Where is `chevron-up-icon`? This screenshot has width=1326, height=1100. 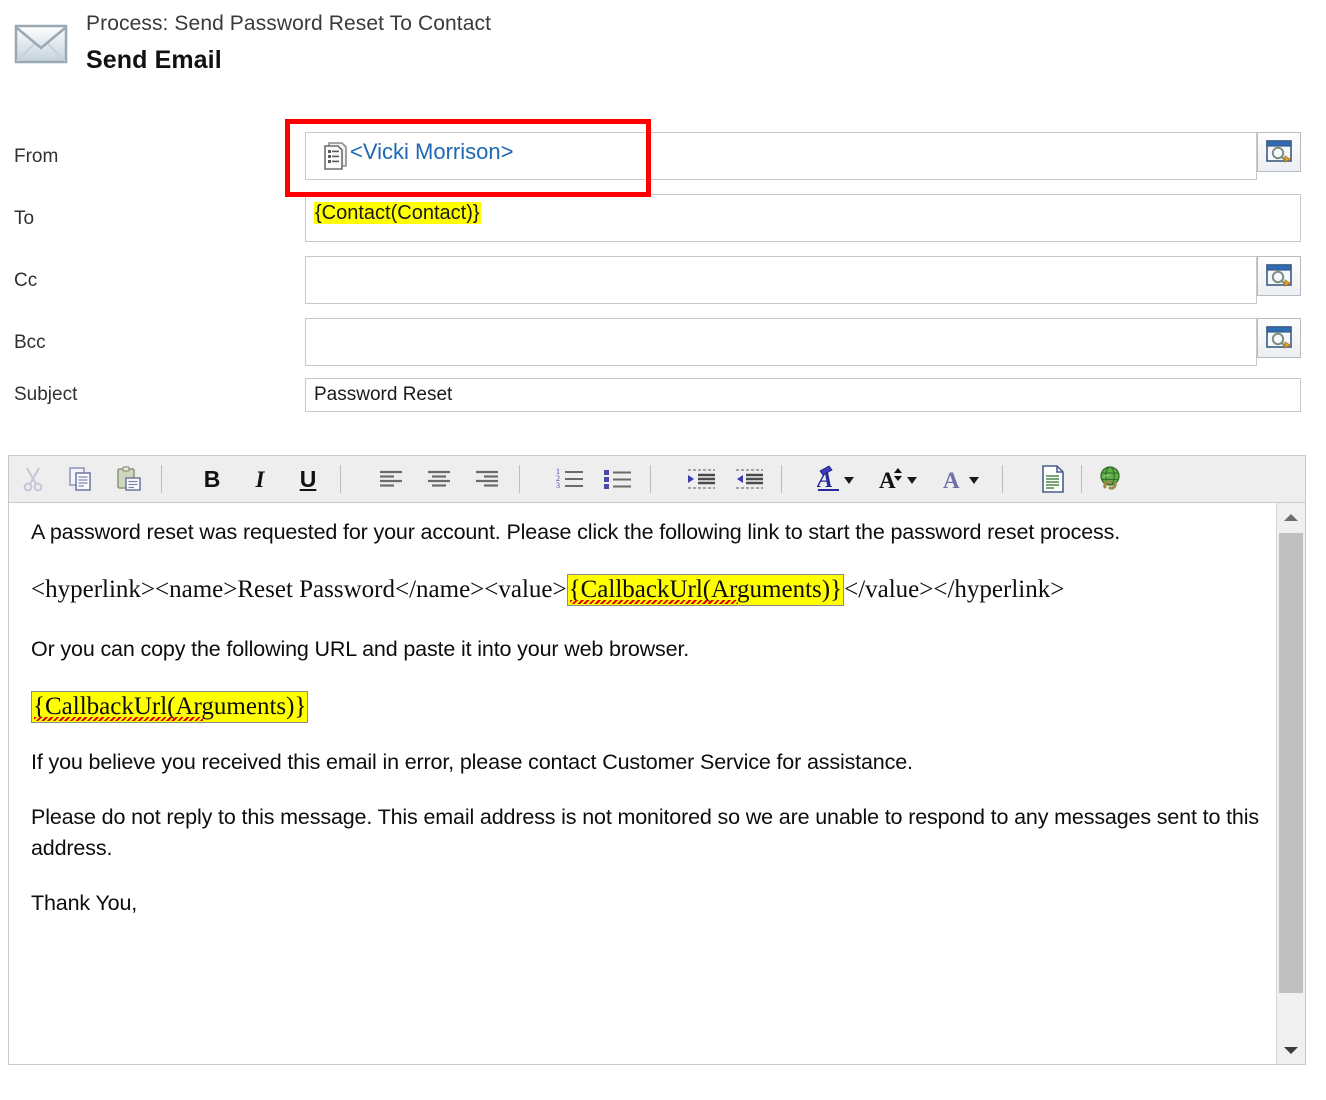 chevron-up-icon is located at coordinates (1291, 517).